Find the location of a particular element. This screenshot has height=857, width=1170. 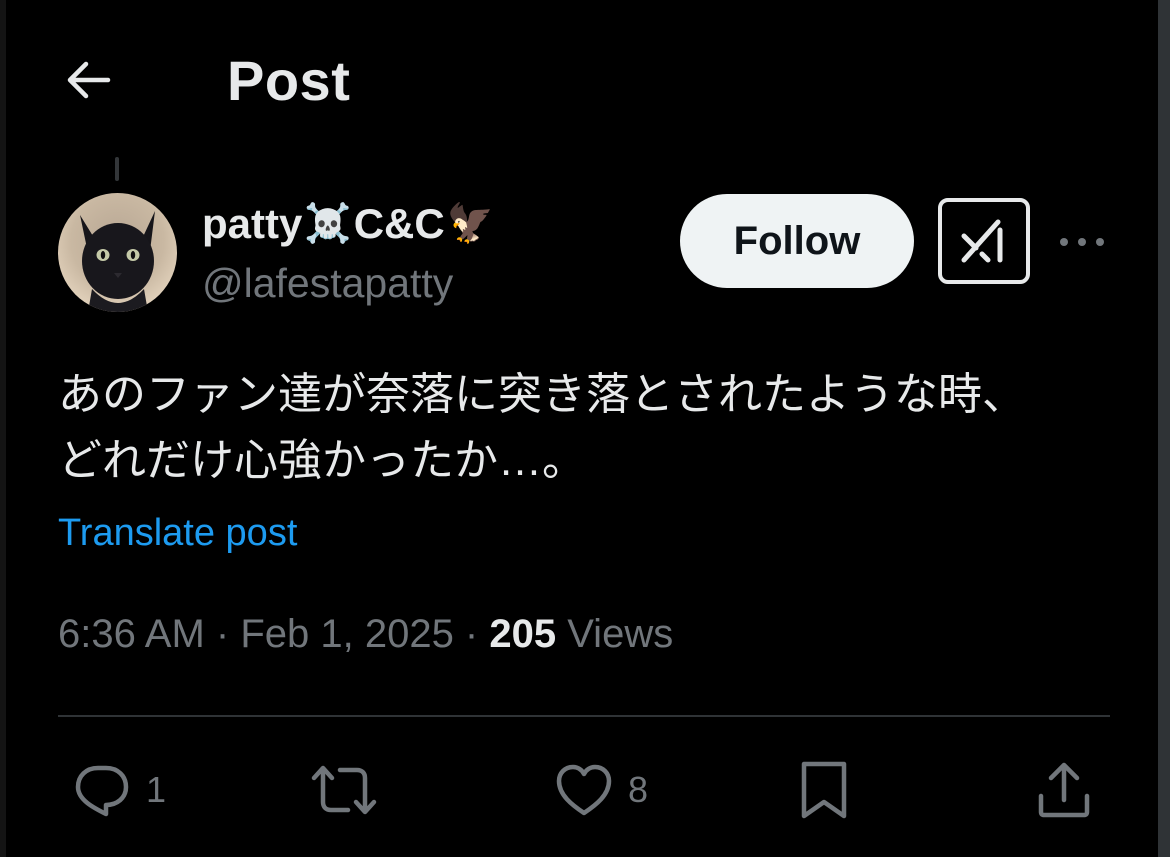

translate-post-link: Translate post is located at coordinates (177, 533).